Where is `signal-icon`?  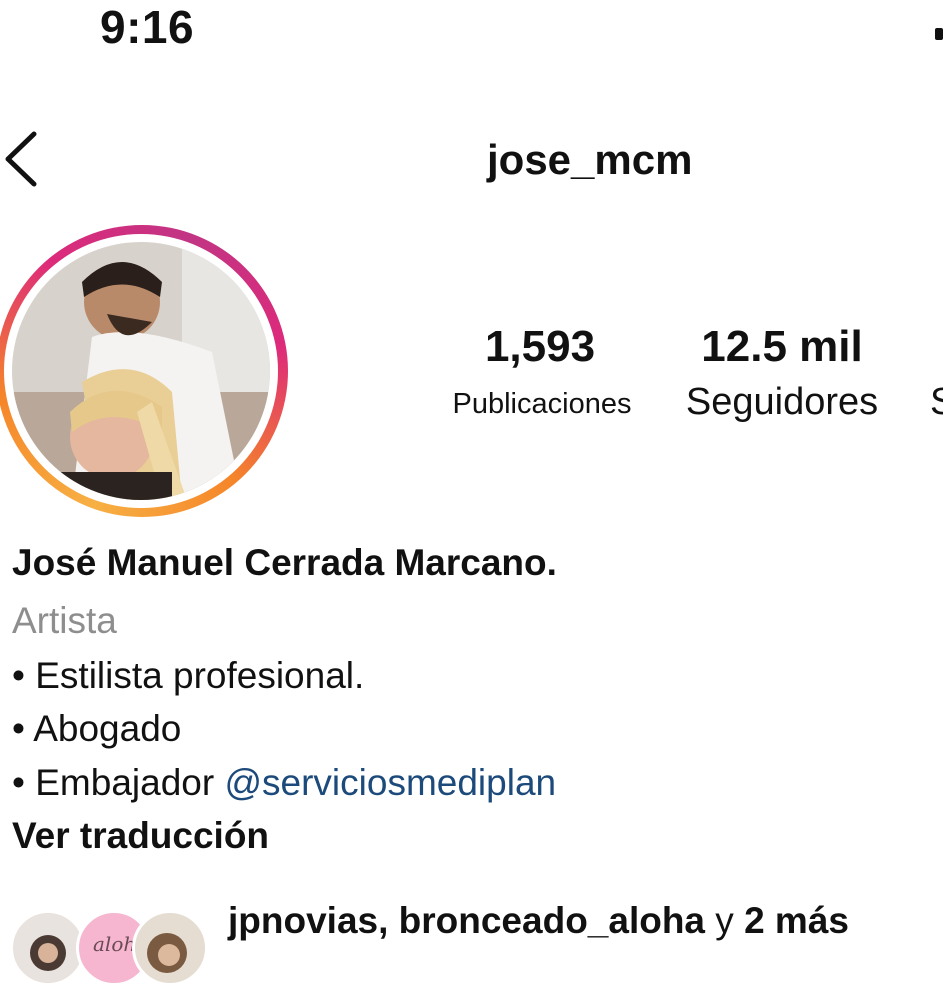 signal-icon is located at coordinates (939, 34).